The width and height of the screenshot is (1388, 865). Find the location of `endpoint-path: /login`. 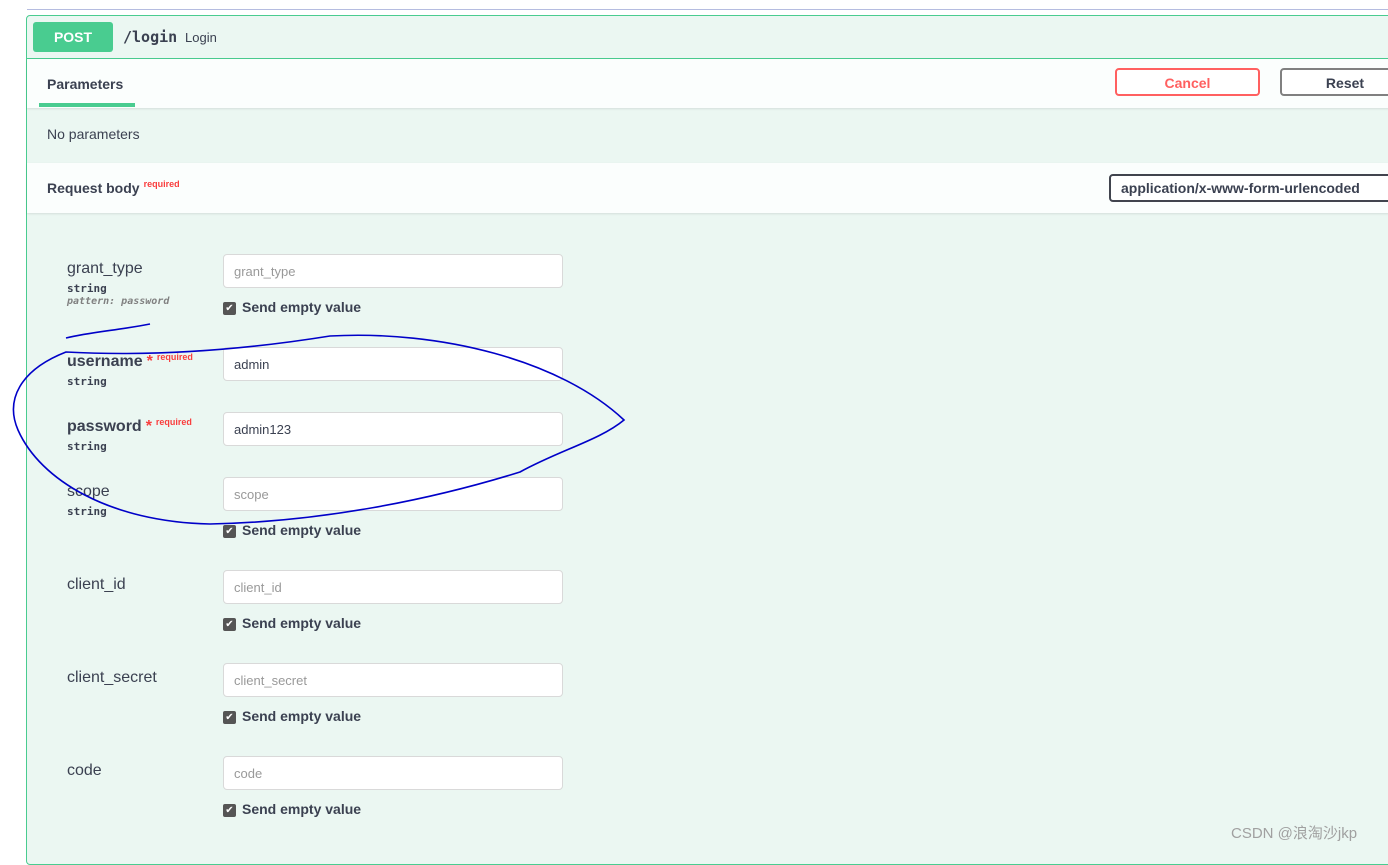

endpoint-path: /login is located at coordinates (150, 37).